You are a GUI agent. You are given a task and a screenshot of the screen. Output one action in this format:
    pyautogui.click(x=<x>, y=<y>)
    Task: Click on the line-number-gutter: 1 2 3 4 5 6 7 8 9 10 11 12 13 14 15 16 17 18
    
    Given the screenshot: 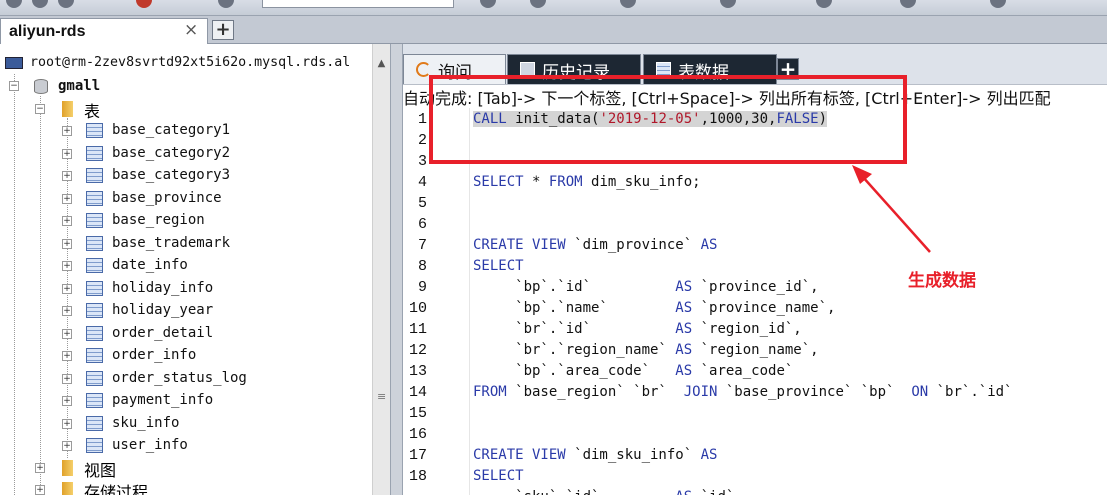 What is the action you would take?
    pyautogui.click(x=436, y=301)
    